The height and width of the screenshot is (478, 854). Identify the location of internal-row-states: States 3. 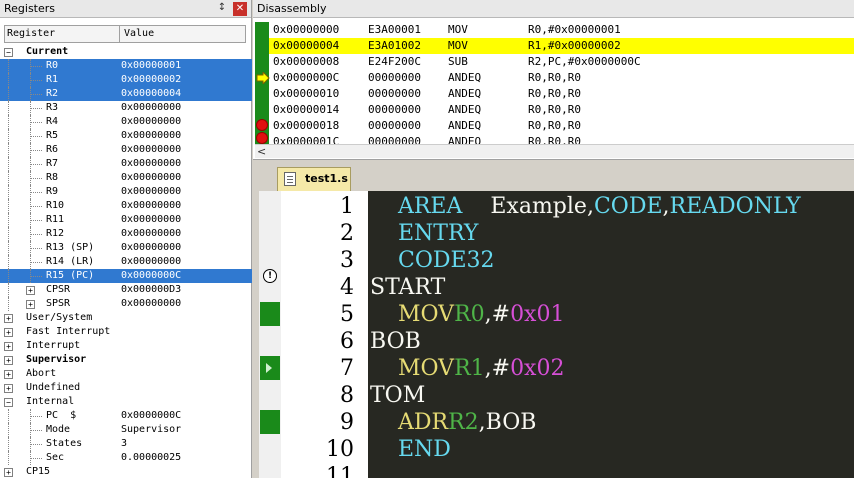
(126, 444).